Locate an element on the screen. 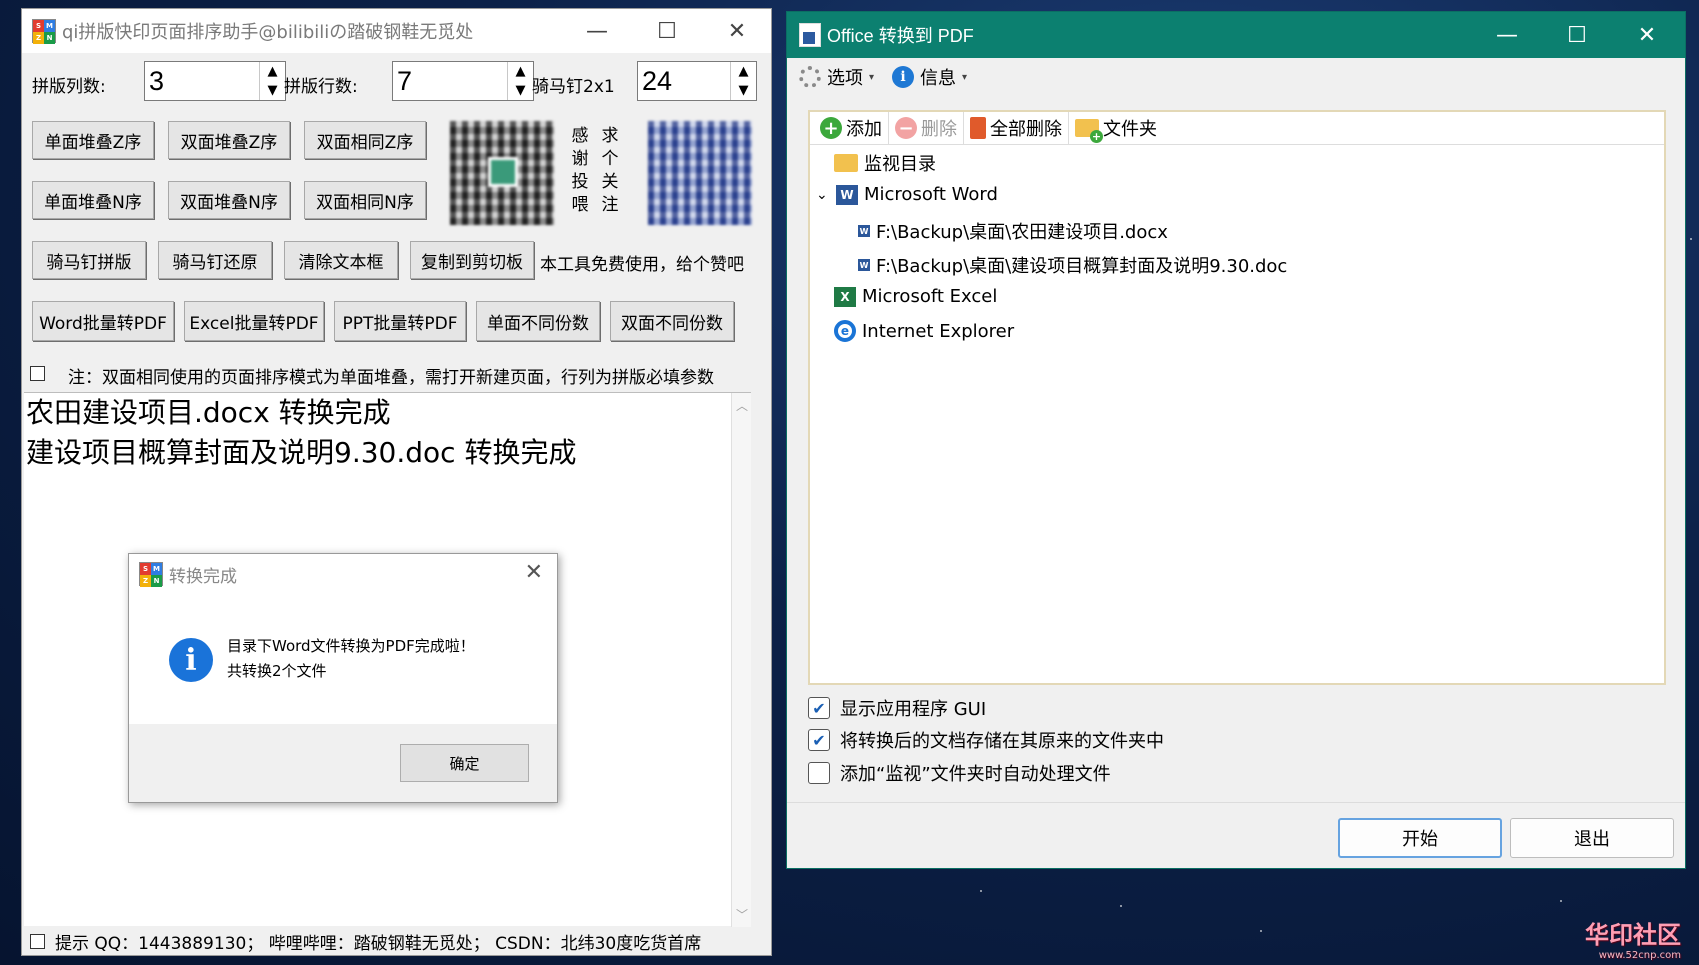 The width and height of the screenshot is (1699, 965). menu-bar: 选项 ▾ i 信息 ▾ is located at coordinates (1236, 77).